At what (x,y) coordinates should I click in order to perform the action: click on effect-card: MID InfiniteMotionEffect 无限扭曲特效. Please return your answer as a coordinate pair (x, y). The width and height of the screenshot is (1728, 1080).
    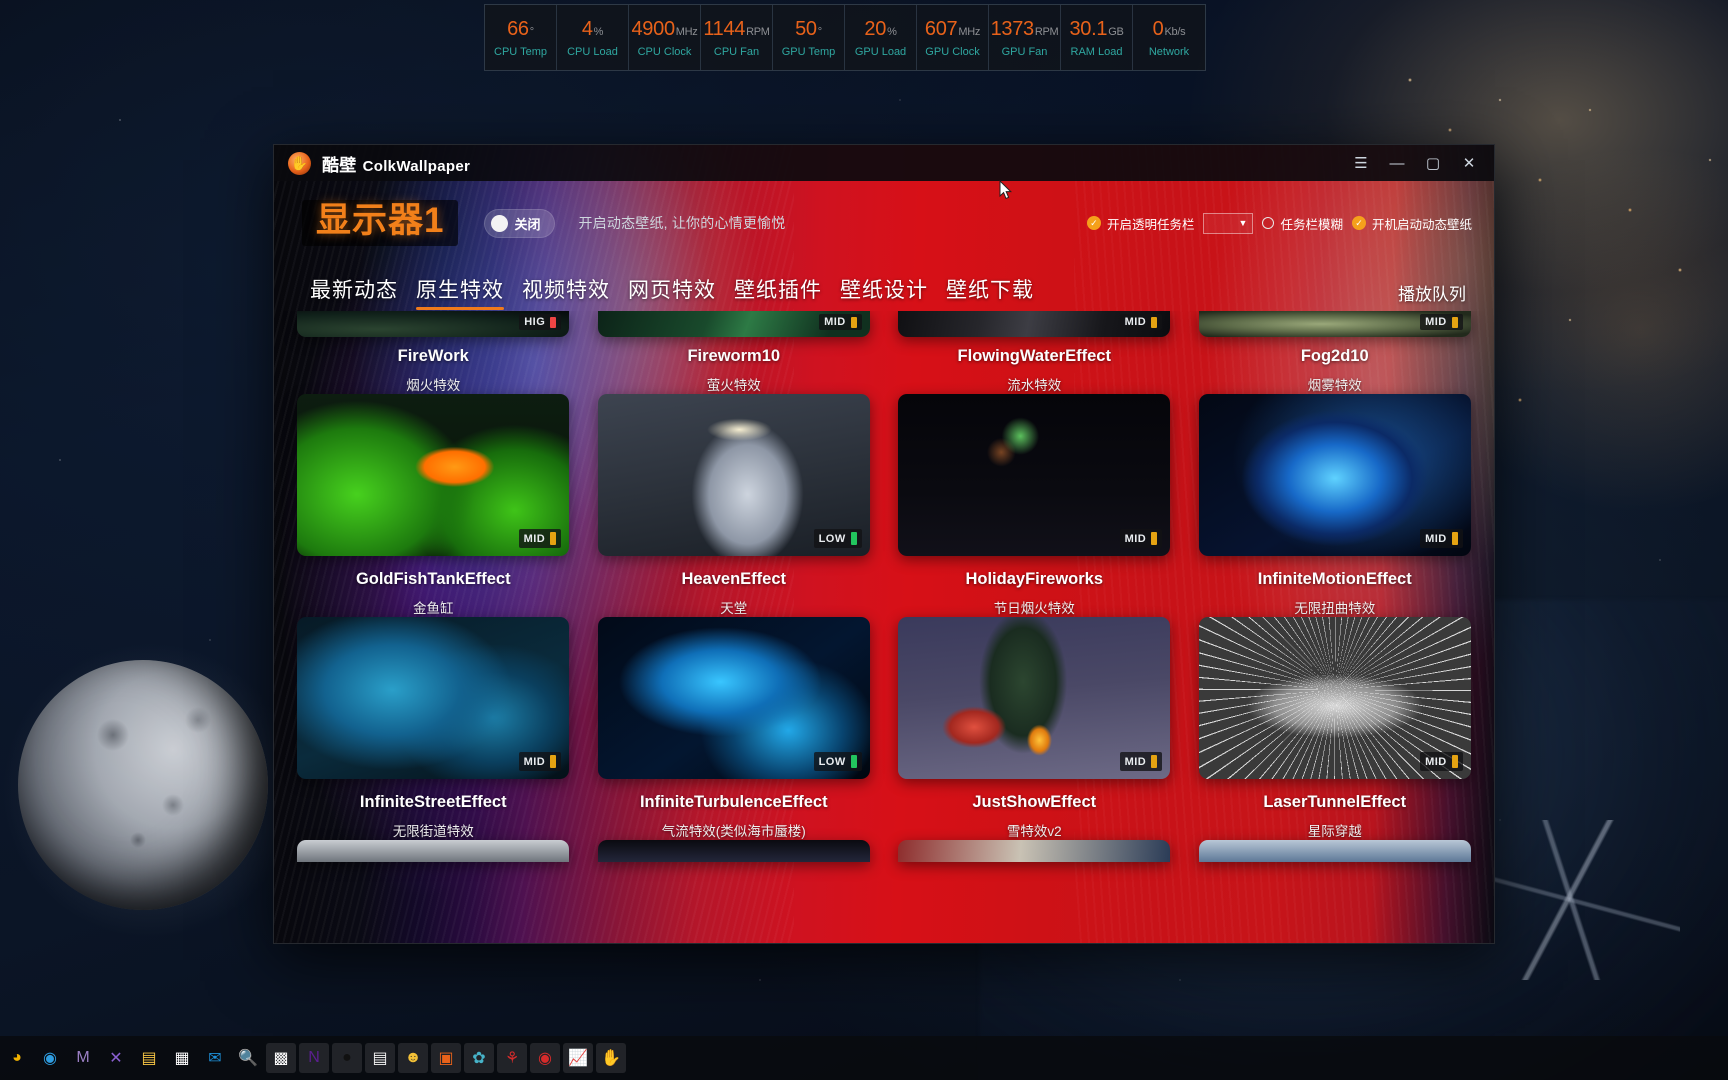
    Looking at the image, I should click on (1335, 505).